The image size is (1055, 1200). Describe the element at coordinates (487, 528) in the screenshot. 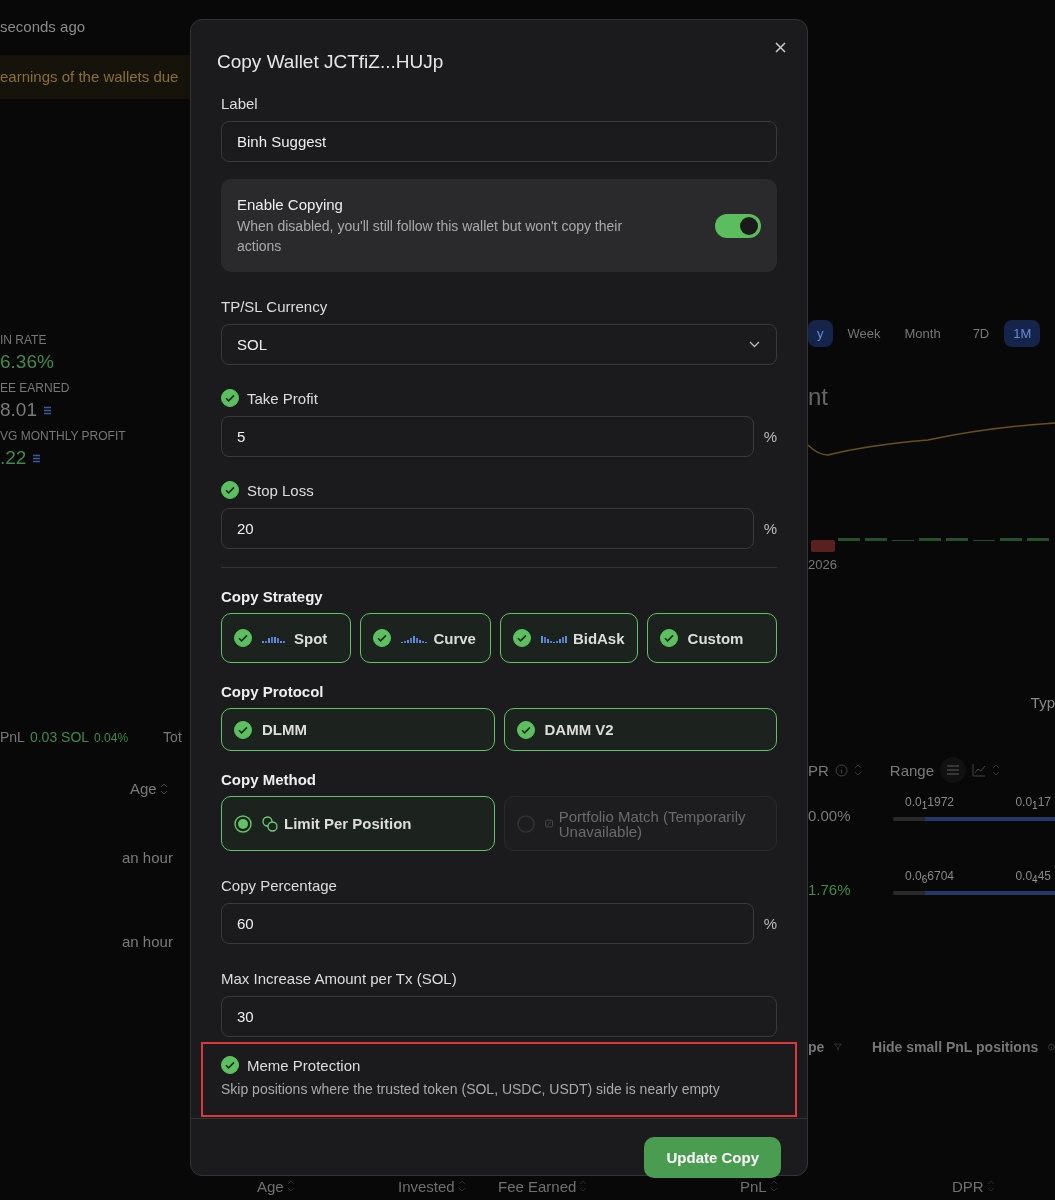

I see `number-field: 20` at that location.